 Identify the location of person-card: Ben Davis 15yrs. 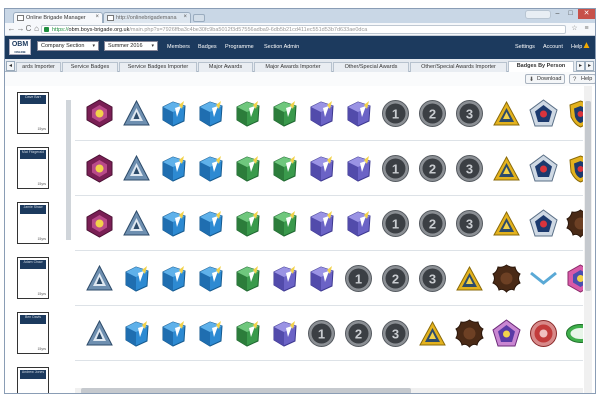
(33, 333).